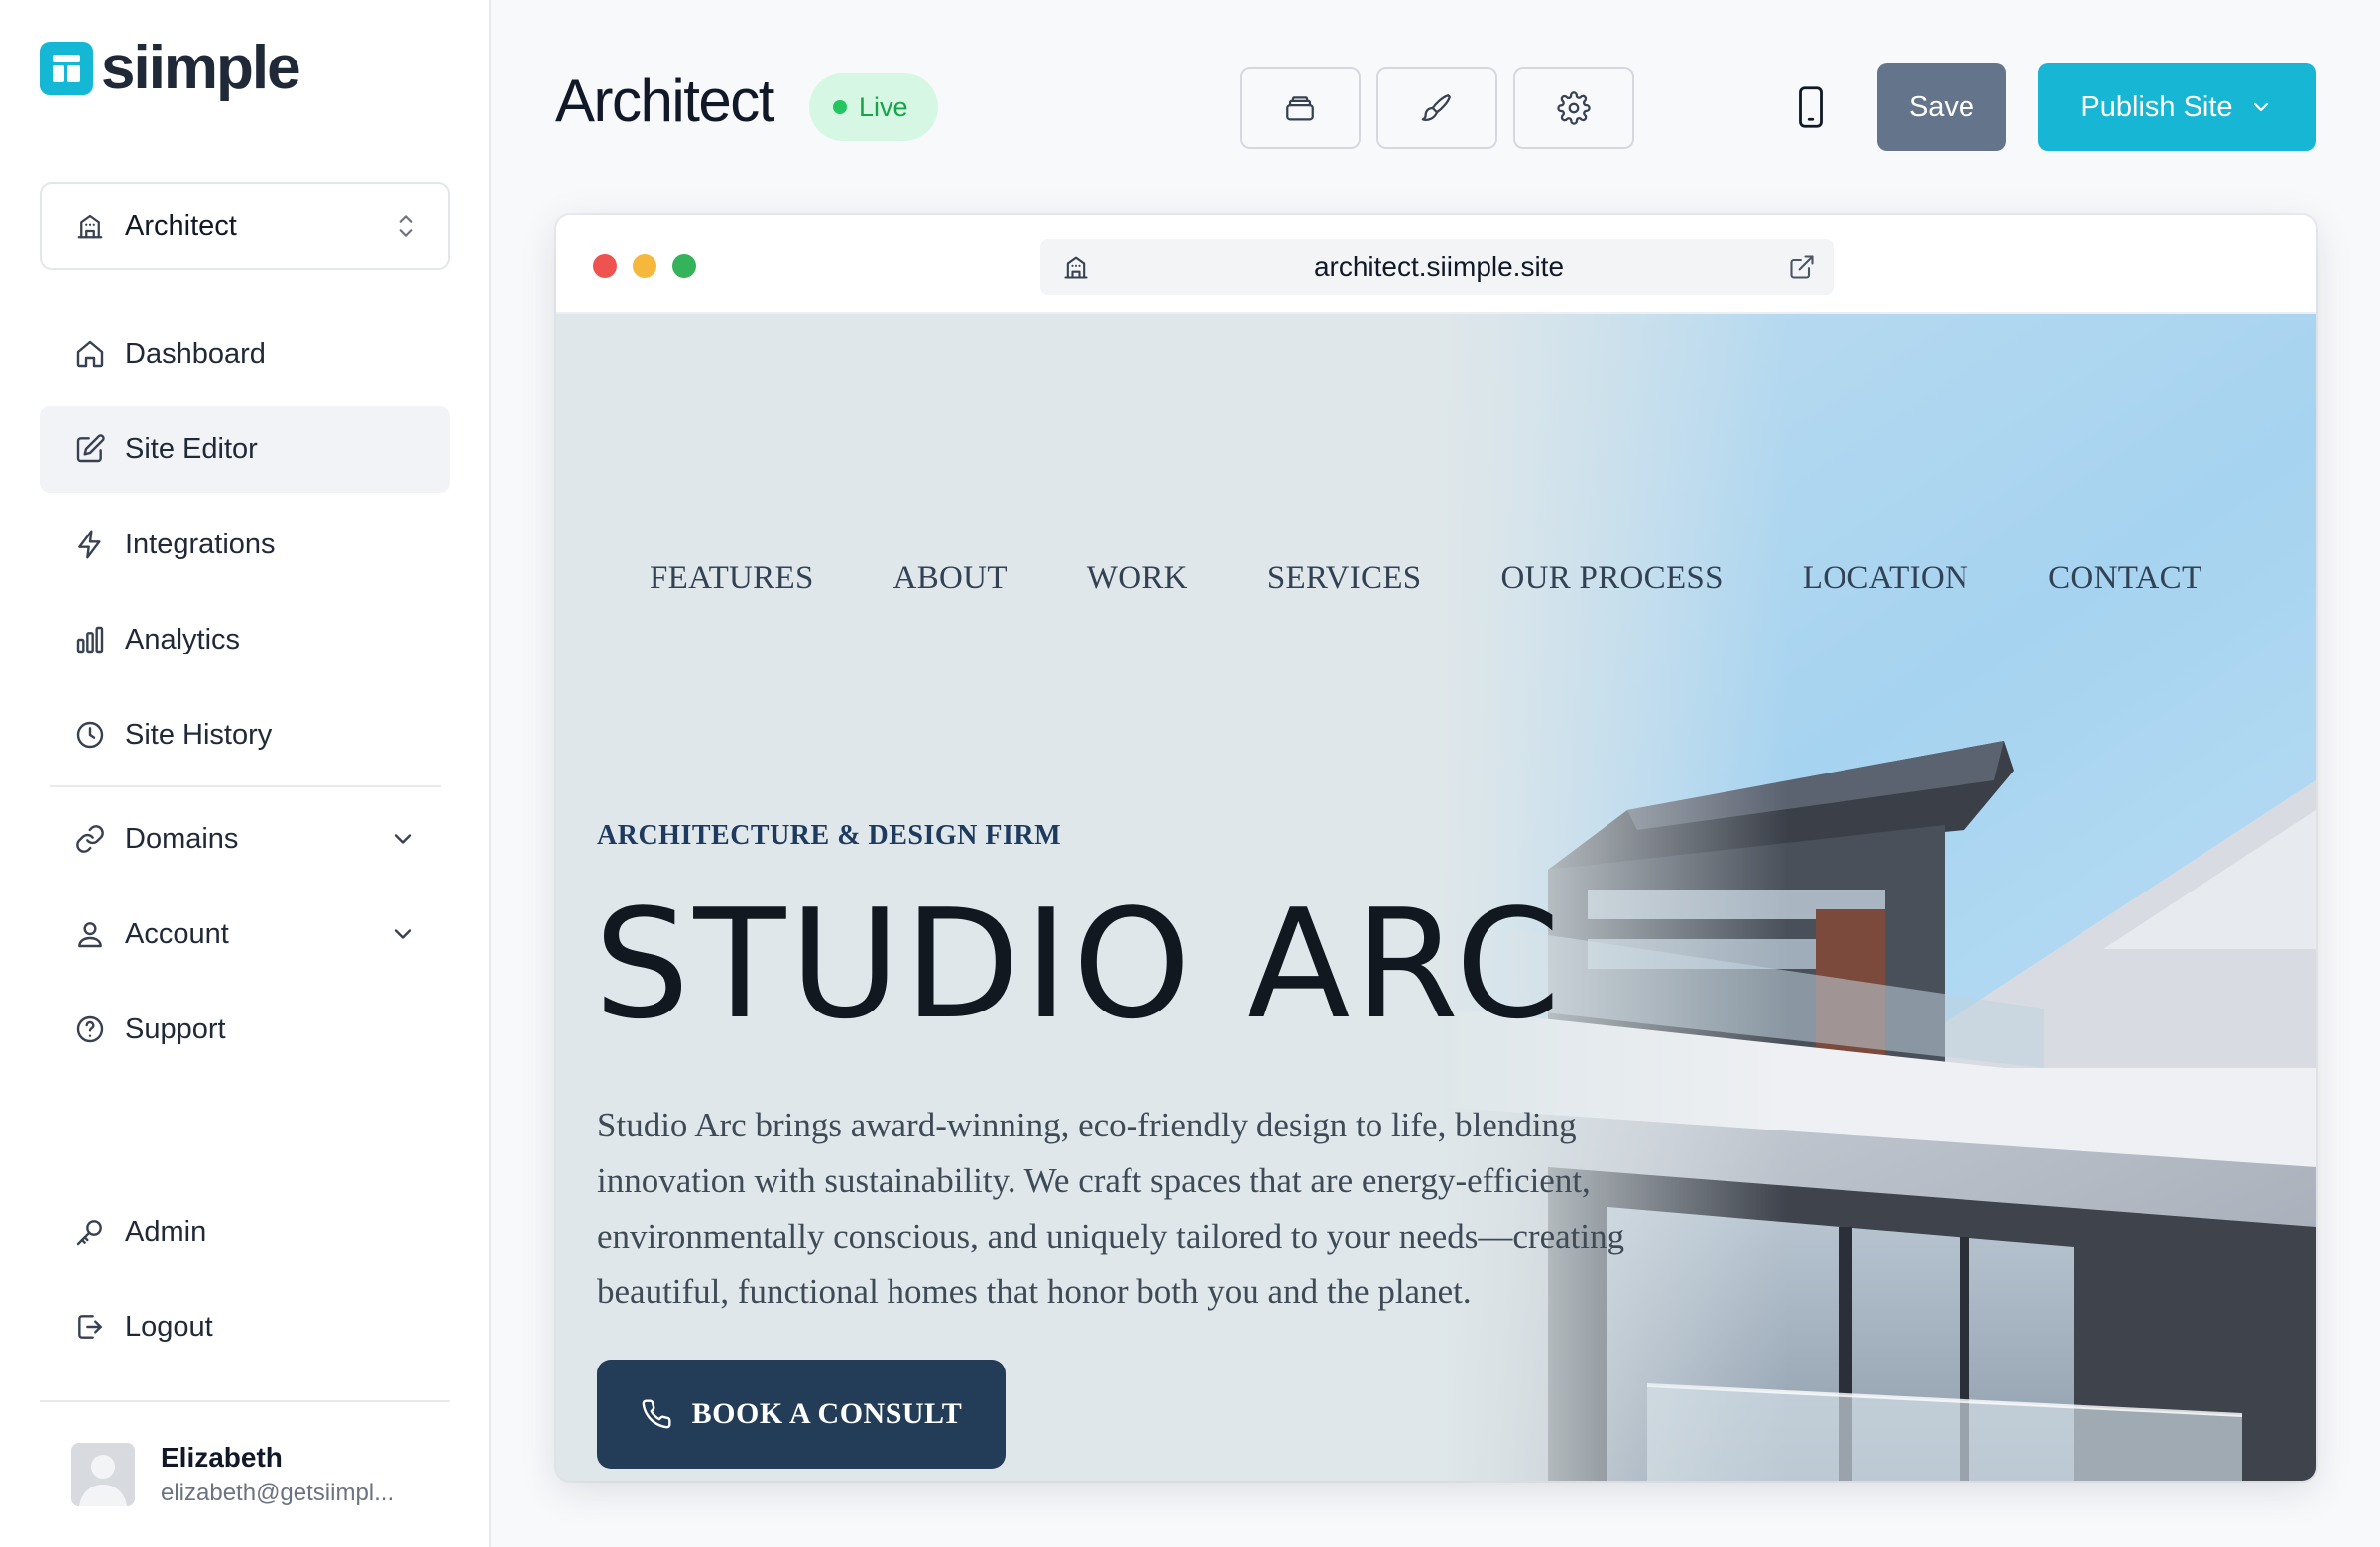 This screenshot has width=2380, height=1547. What do you see at coordinates (1611, 578) in the screenshot?
I see `site-nav-our-process: OUR PROCESS` at bounding box center [1611, 578].